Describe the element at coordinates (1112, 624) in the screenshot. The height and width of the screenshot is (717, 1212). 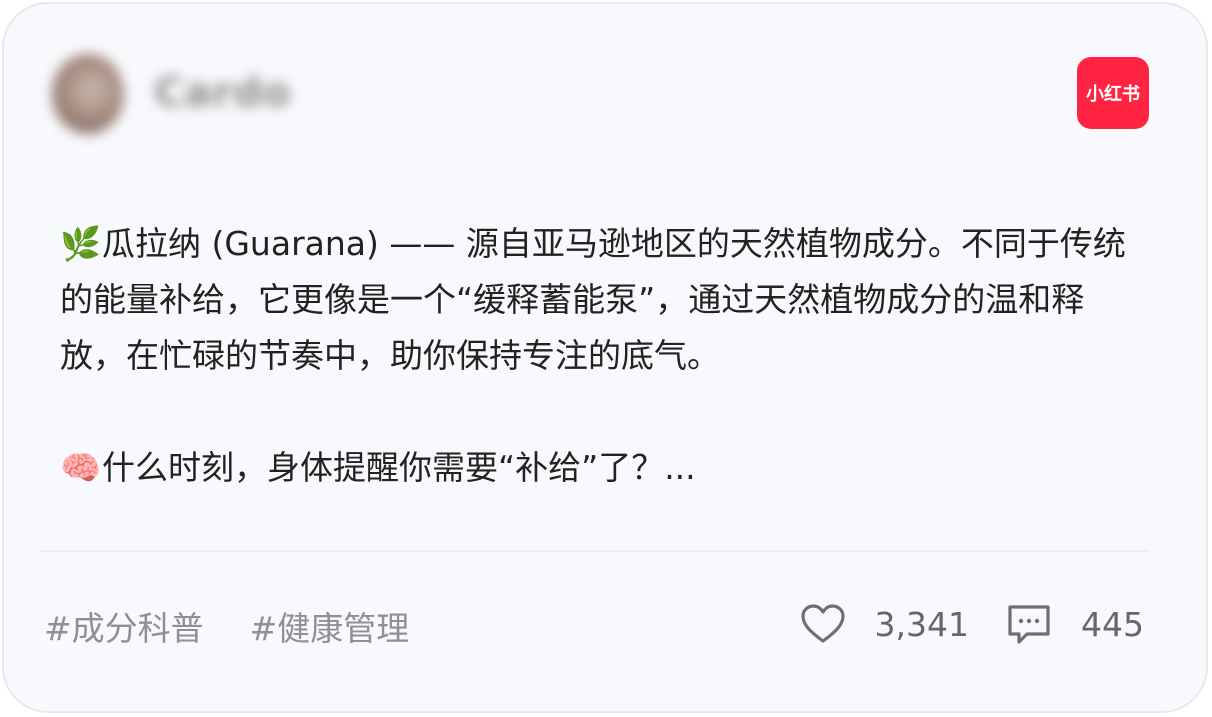
I see `comment-count: 445` at that location.